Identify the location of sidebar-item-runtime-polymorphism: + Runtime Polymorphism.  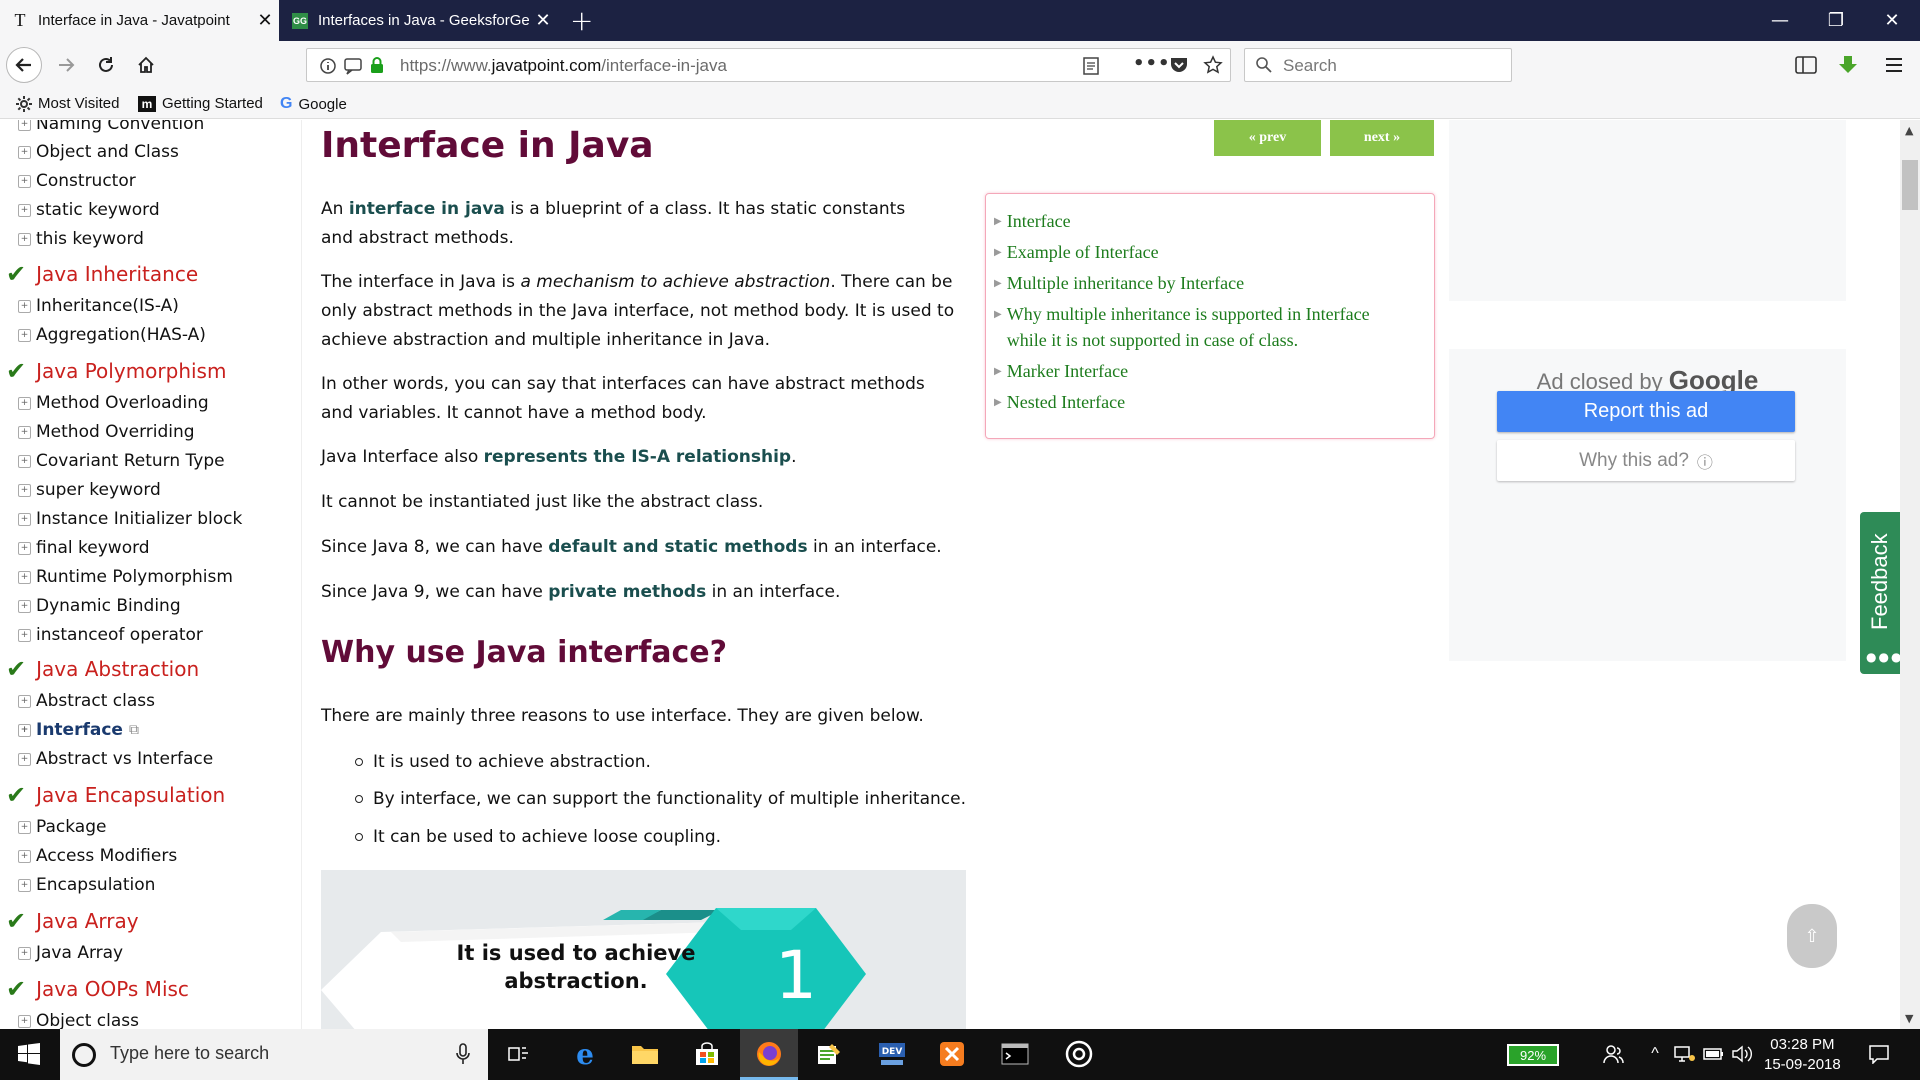
(125, 577).